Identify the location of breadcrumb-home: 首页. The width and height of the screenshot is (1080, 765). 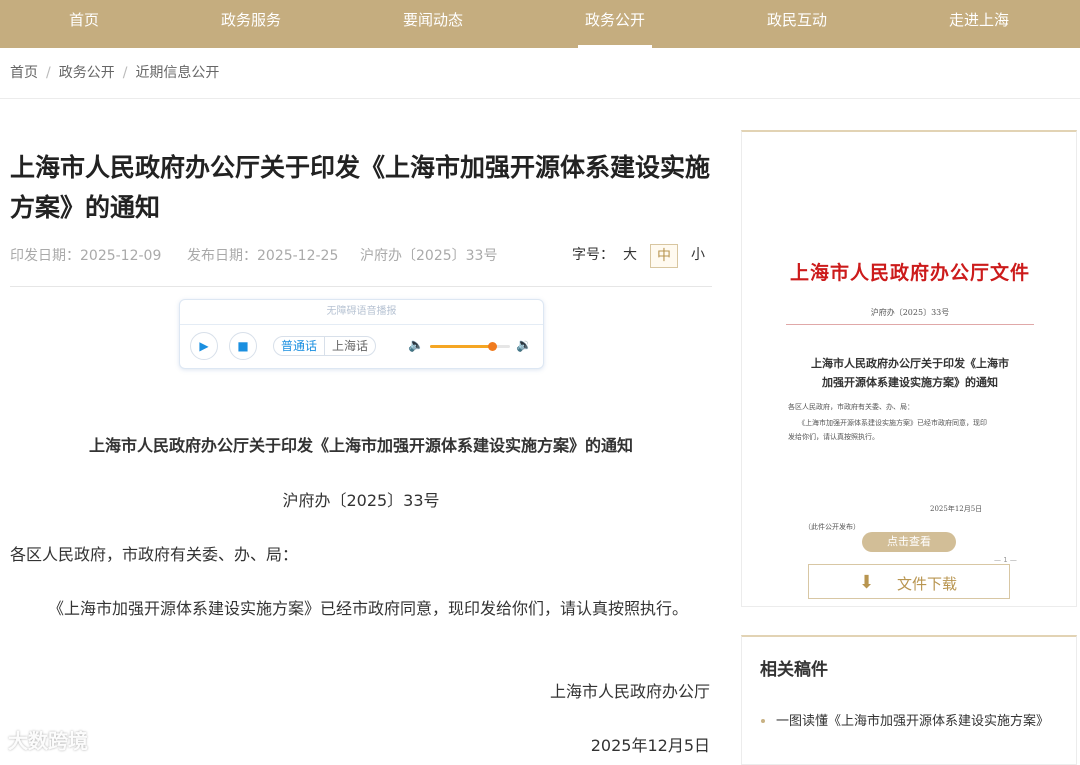
(24, 73).